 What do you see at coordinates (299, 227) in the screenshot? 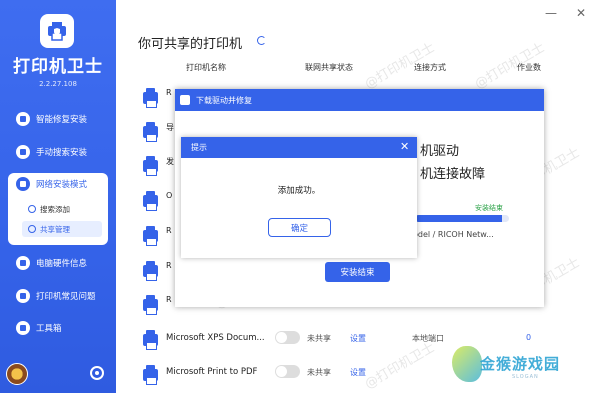
I see `ok-button: 确定` at bounding box center [299, 227].